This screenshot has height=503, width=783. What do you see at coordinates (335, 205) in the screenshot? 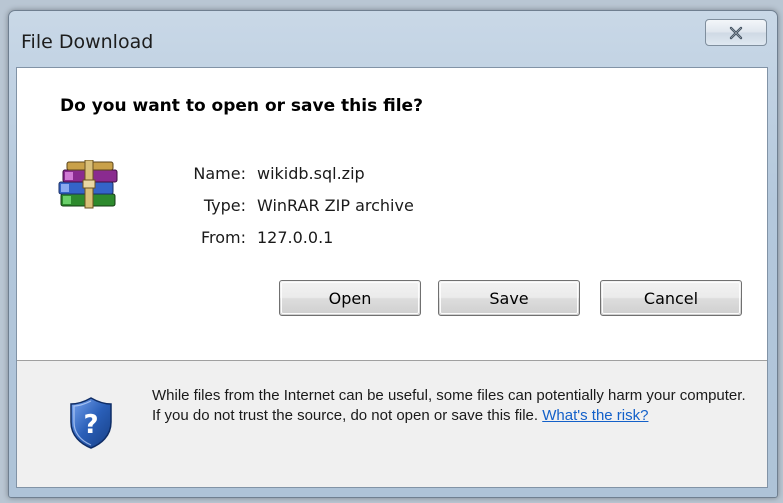
I see `file-type-value: WinRAR ZIP archive` at bounding box center [335, 205].